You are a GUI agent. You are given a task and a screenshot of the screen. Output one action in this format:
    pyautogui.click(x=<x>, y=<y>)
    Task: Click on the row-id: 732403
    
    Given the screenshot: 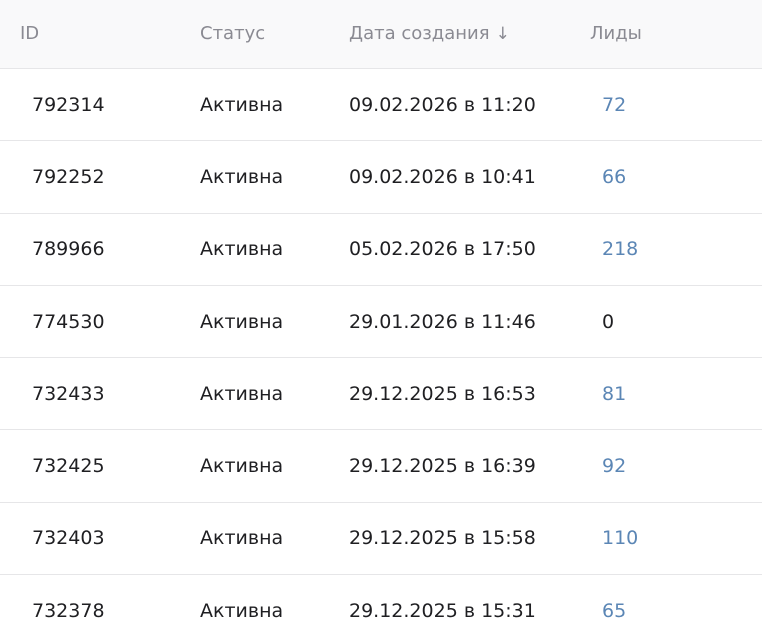 What is the action you would take?
    pyautogui.click(x=68, y=538)
    